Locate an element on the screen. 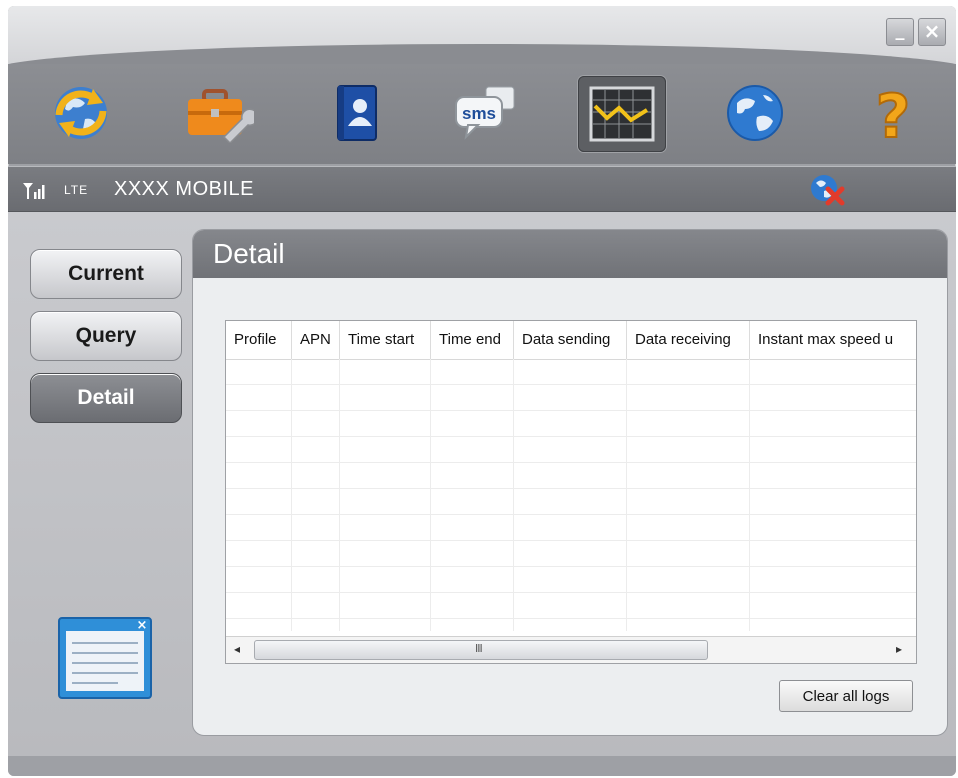 The height and width of the screenshot is (778, 958). nav-detail-button: Detail is located at coordinates (106, 398).